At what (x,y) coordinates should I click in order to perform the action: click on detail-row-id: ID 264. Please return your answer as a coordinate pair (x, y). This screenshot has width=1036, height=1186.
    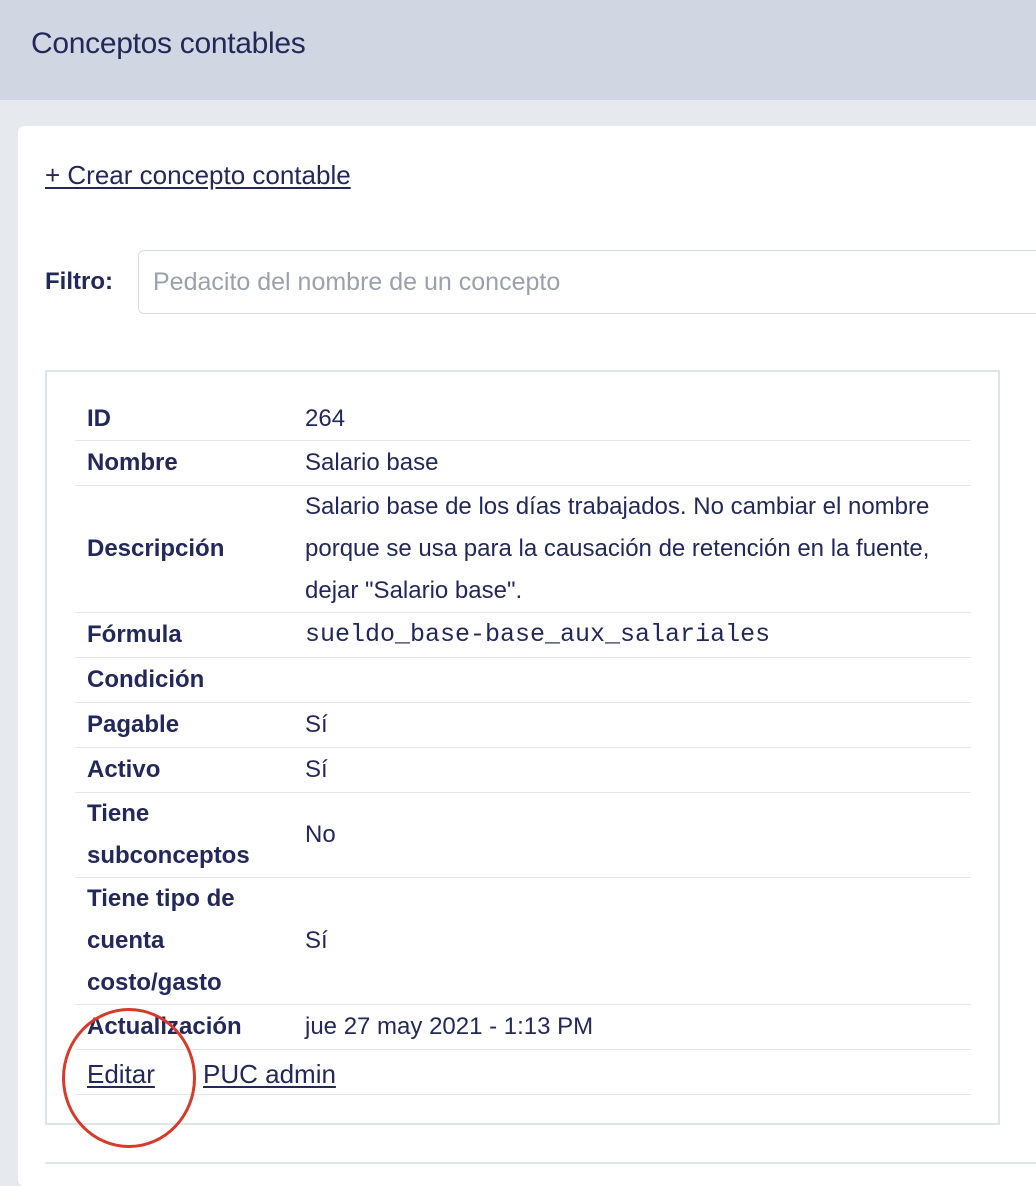
    Looking at the image, I should click on (523, 419).